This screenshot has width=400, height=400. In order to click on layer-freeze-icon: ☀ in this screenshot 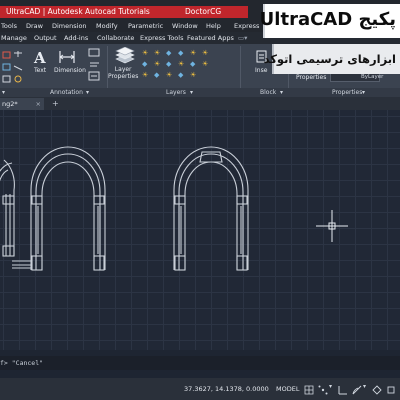, I will do `click(157, 53)`.